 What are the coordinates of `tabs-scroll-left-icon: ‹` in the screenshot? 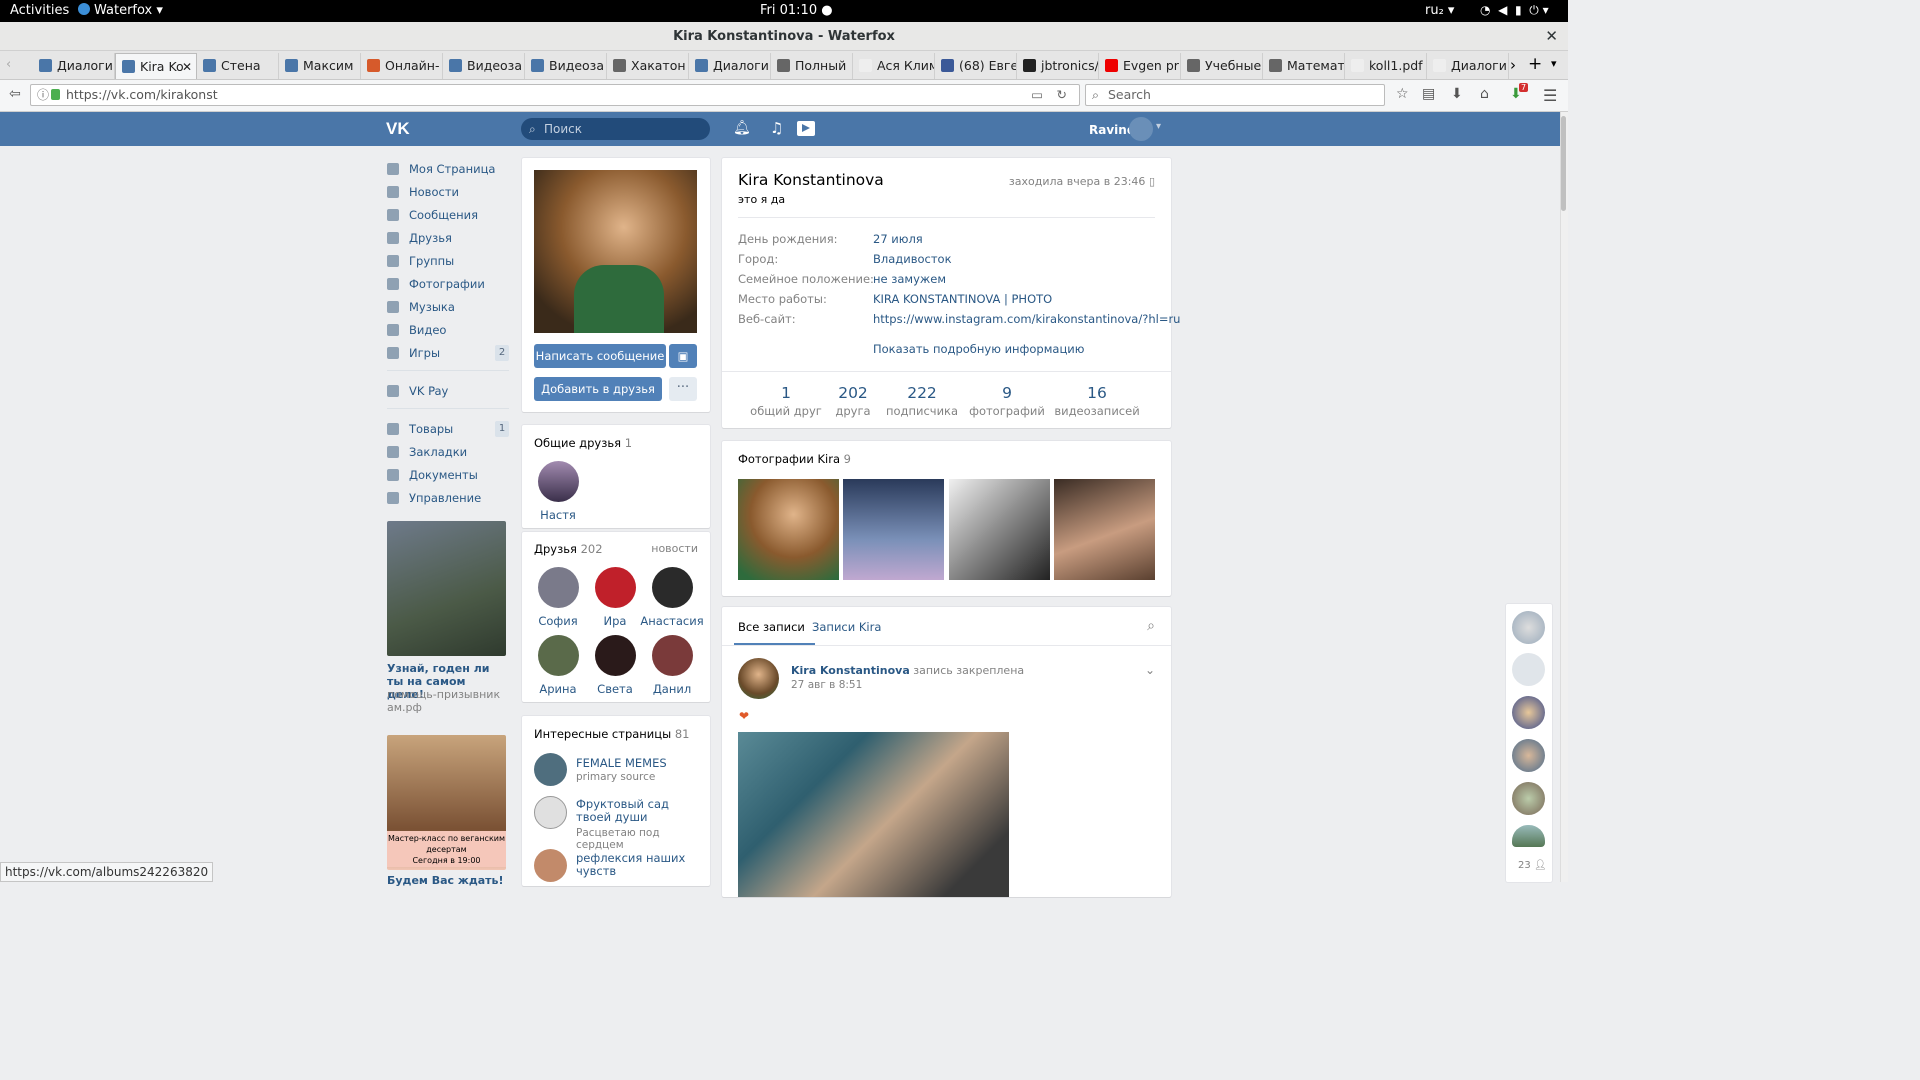 It's located at (8, 64).